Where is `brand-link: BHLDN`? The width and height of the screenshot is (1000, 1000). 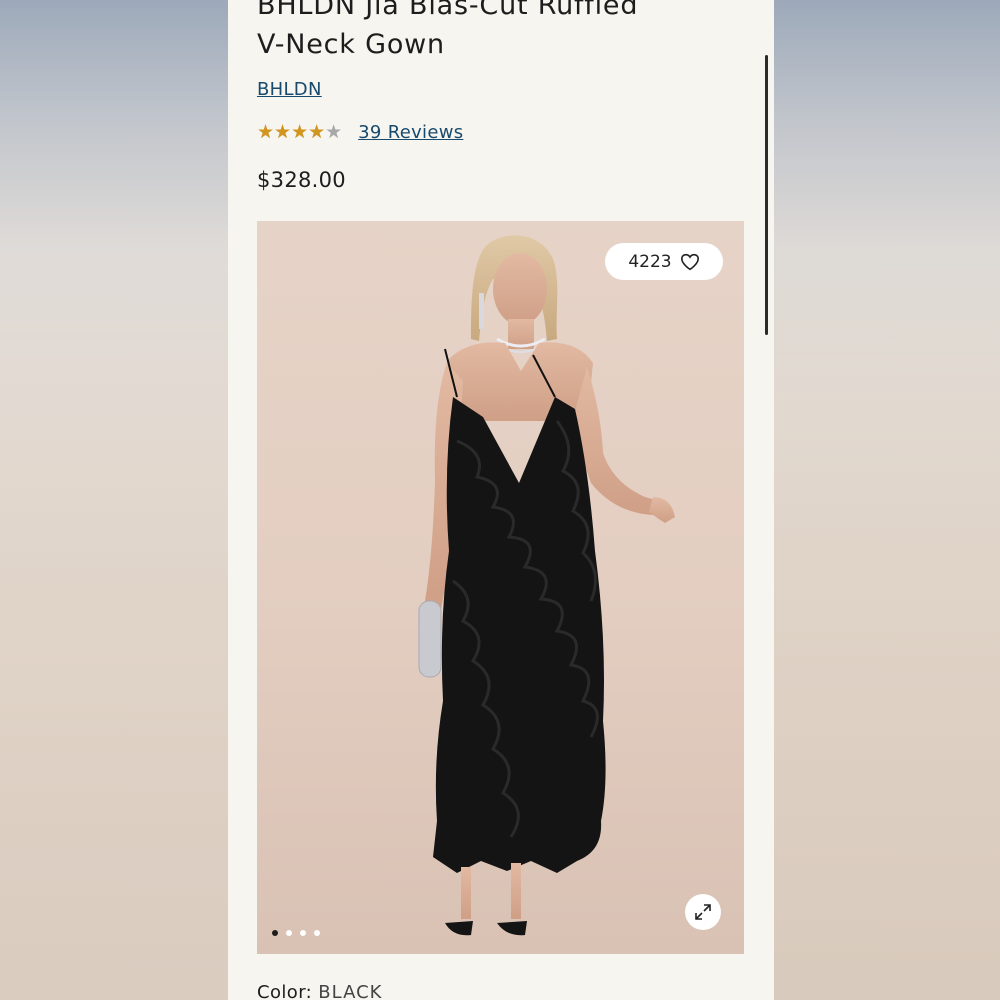 brand-link: BHLDN is located at coordinates (289, 89).